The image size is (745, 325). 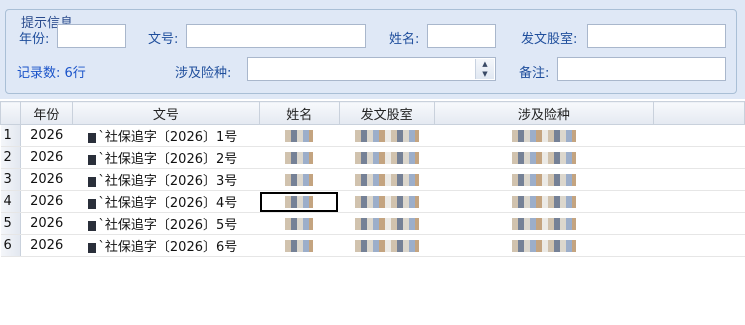 What do you see at coordinates (549, 39) in the screenshot?
I see `office-label: 发文股室:` at bounding box center [549, 39].